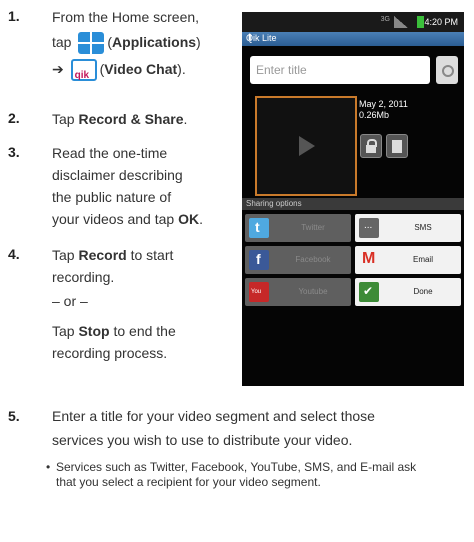 This screenshot has width=474, height=542. Describe the element at coordinates (14, 152) in the screenshot. I see `step-3-number: 3.` at that location.